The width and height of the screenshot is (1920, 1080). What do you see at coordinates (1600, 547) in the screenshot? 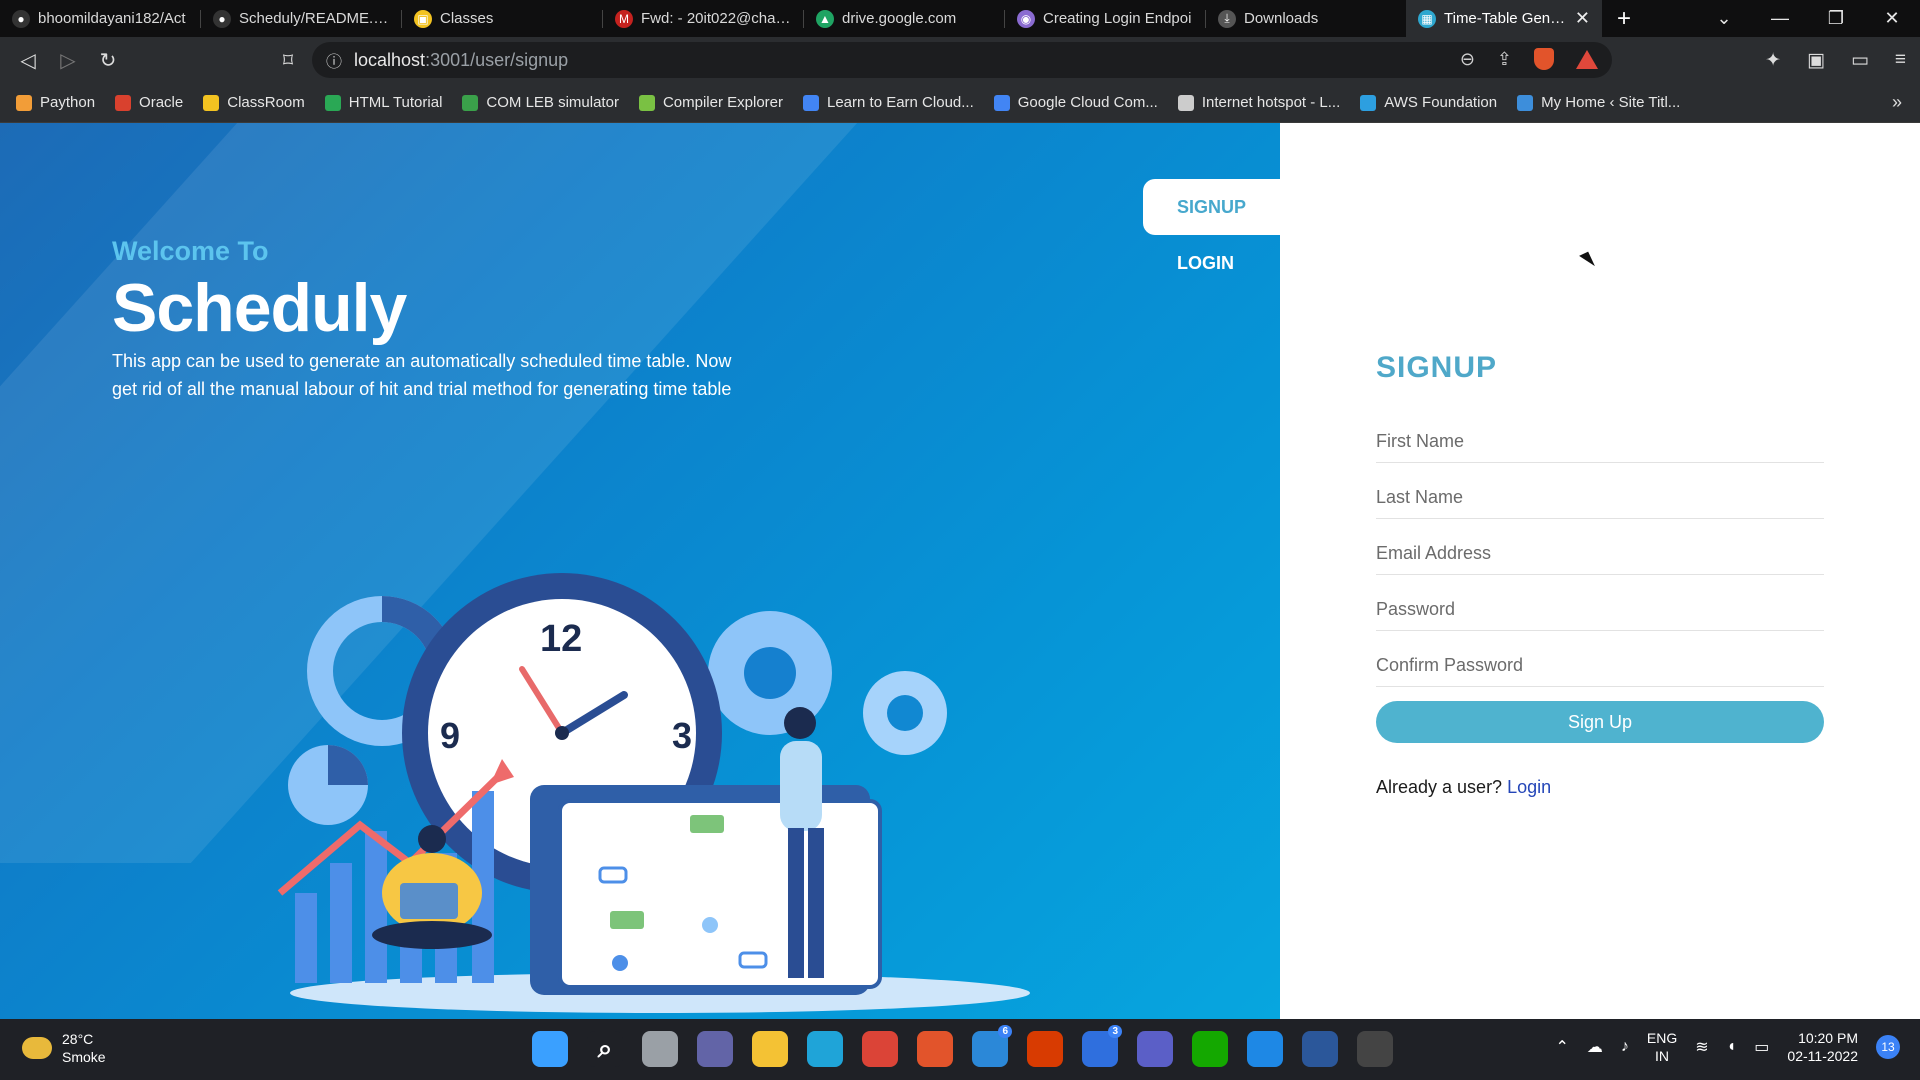
I see `email-input` at bounding box center [1600, 547].